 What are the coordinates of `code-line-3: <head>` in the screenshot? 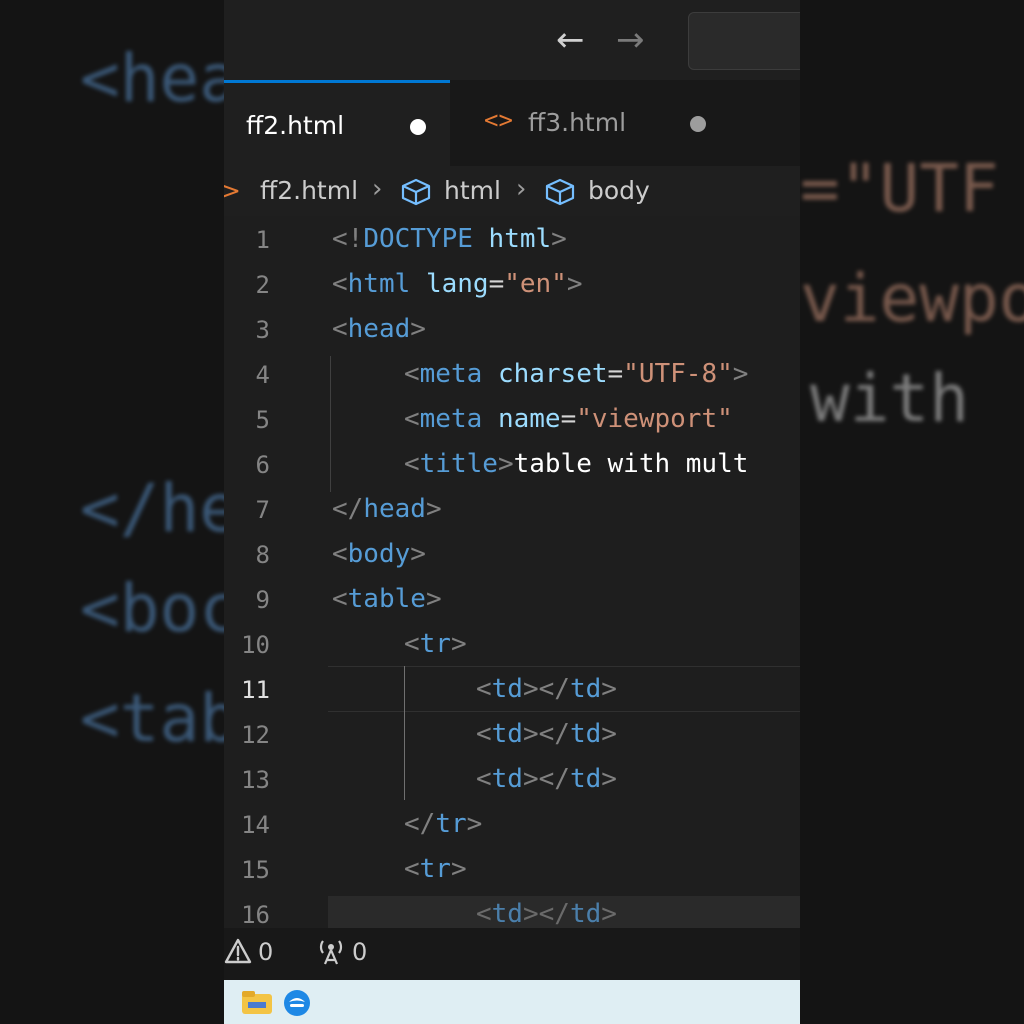 It's located at (379, 329).